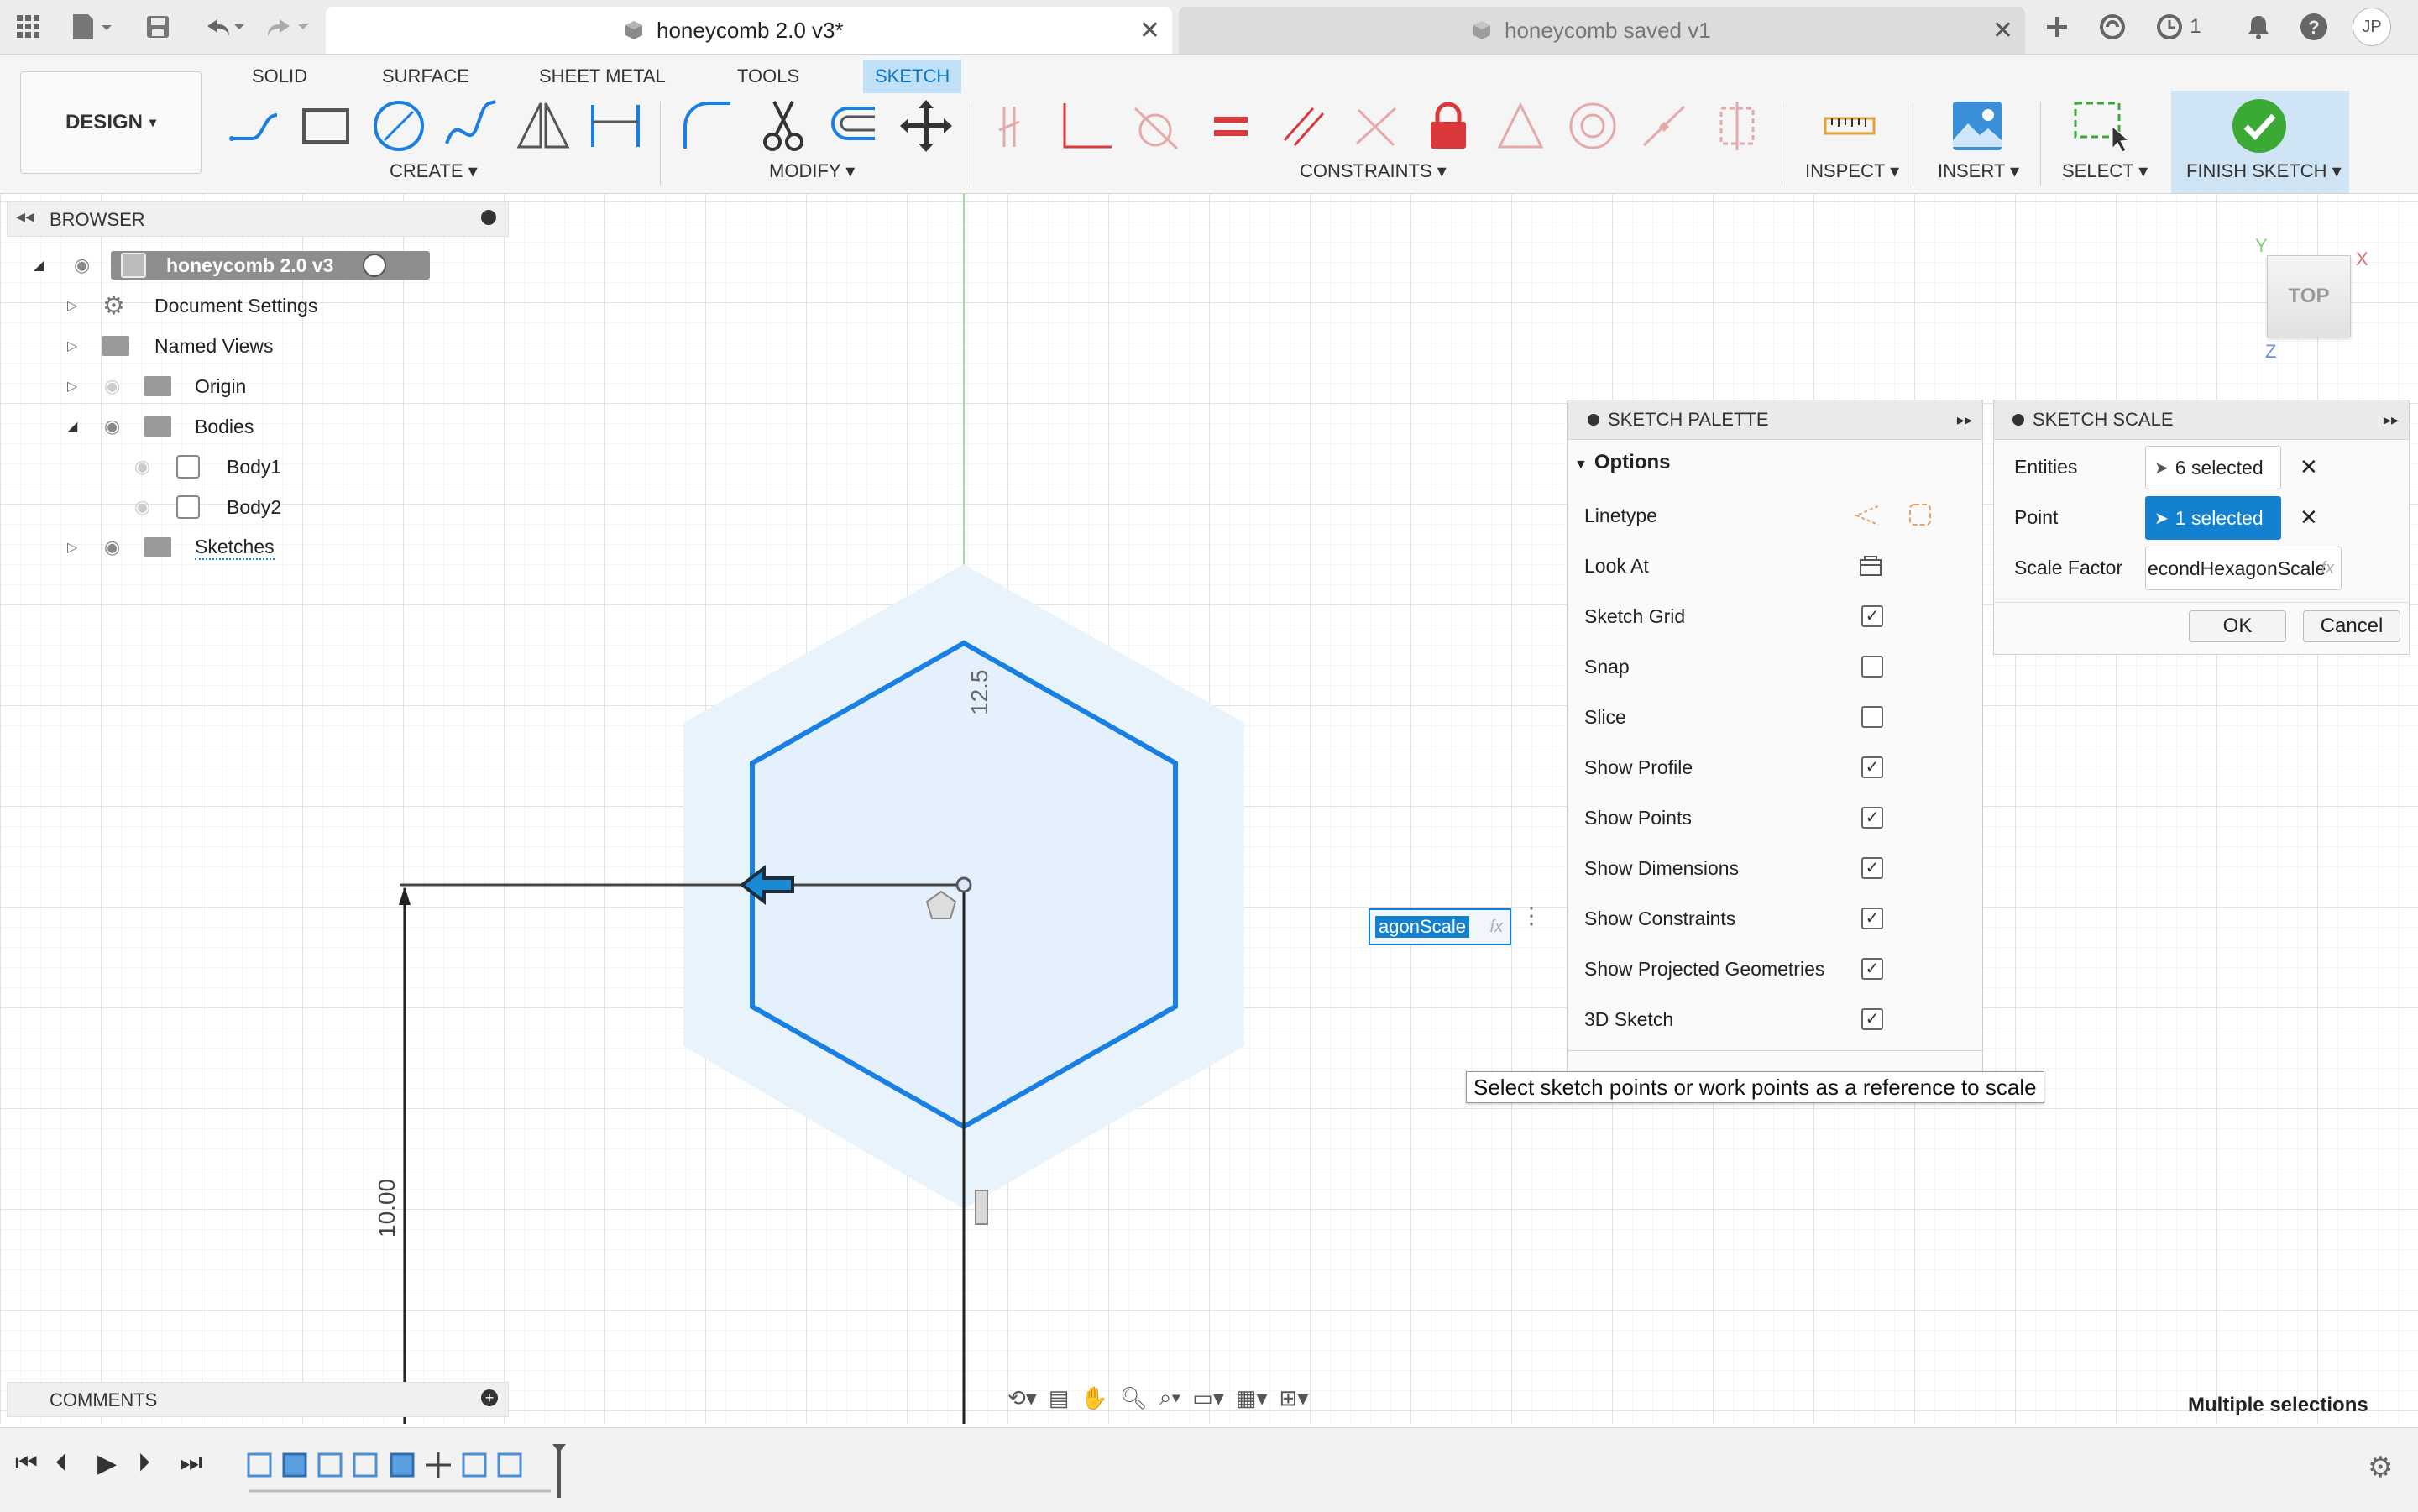  Describe the element at coordinates (1085, 126) in the screenshot. I see `perpendicular-constraint-icon` at that location.